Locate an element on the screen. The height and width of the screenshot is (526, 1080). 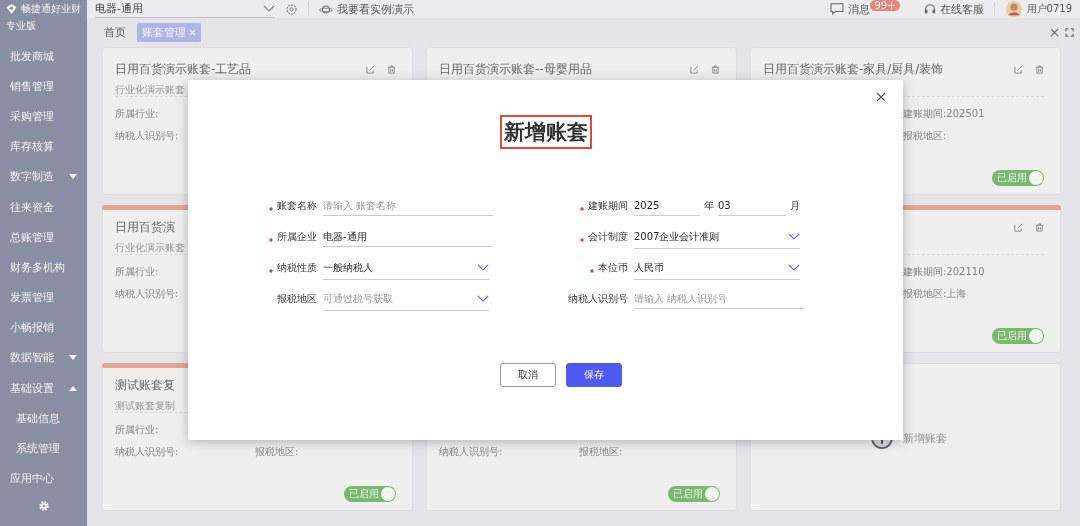
sidebar-item: 小畅报销 is located at coordinates (43, 327).